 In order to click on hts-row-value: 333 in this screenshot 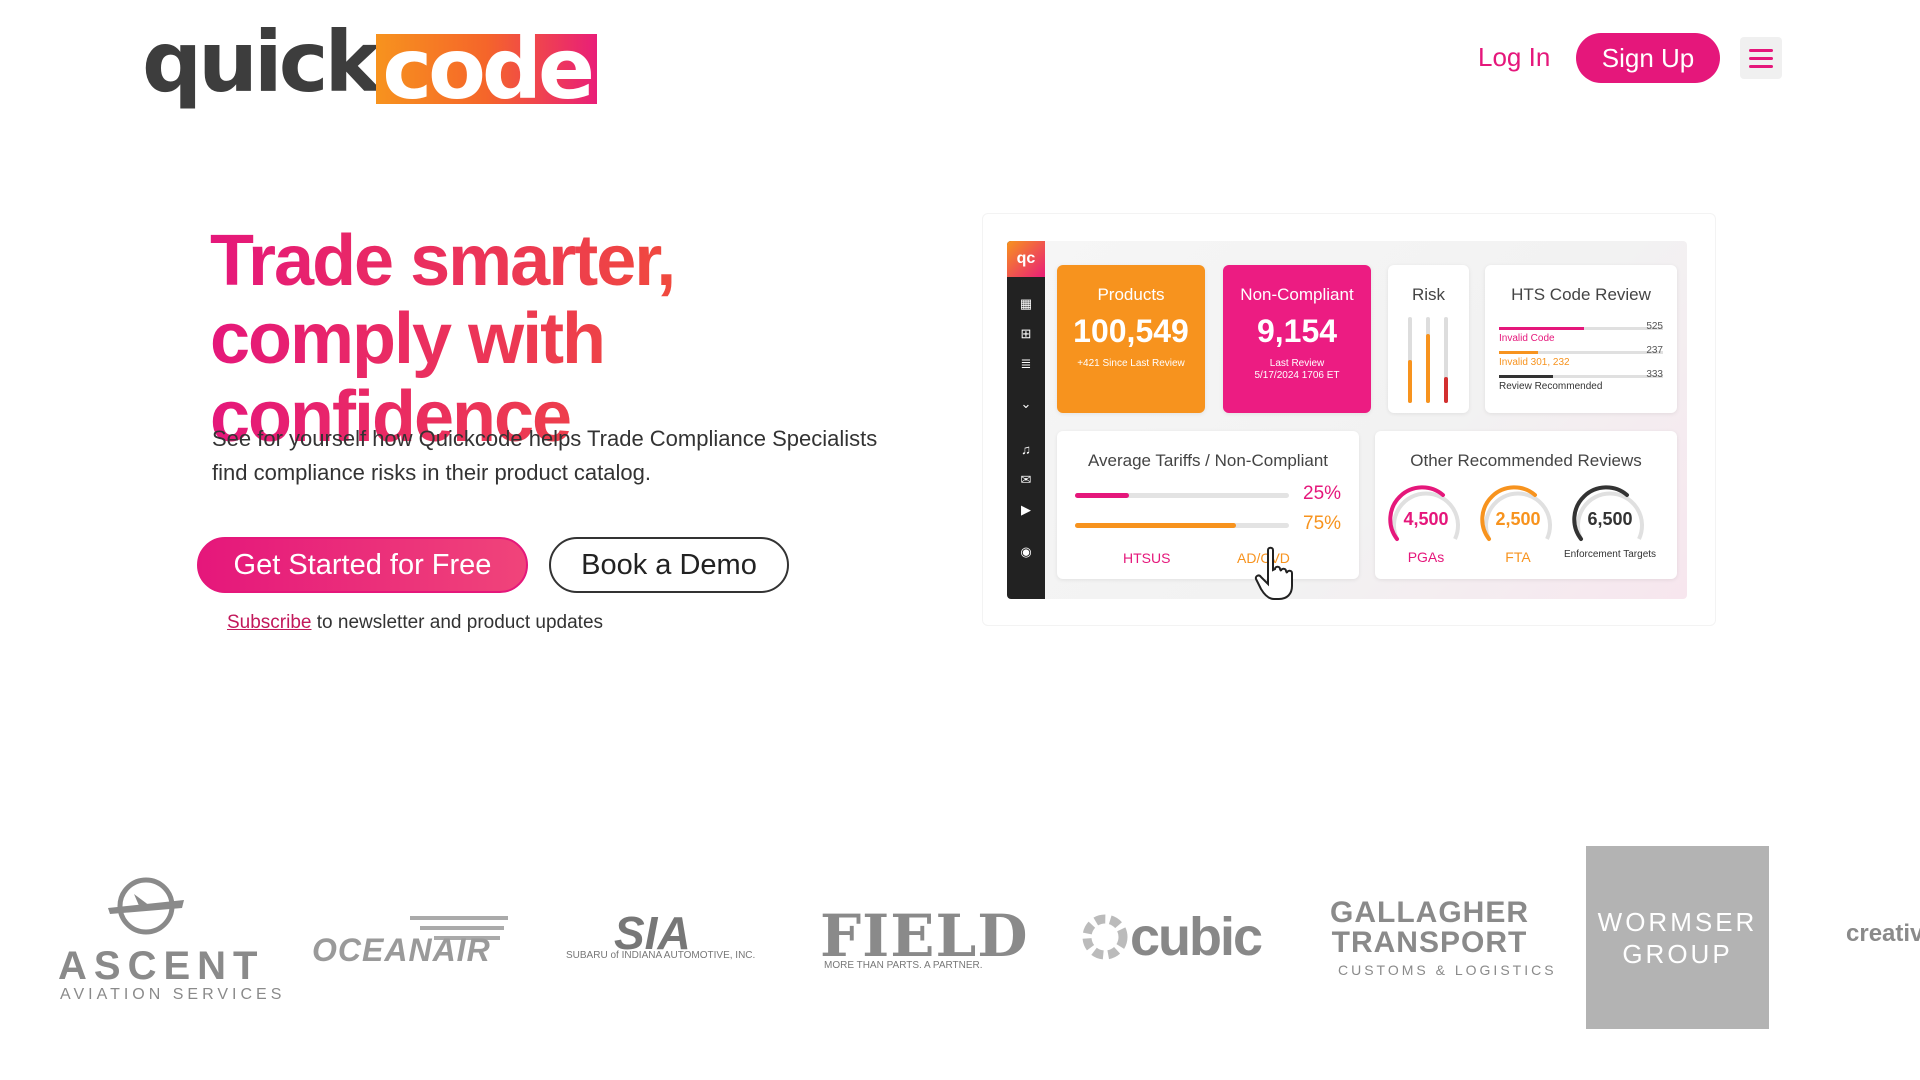, I will do `click(1654, 374)`.